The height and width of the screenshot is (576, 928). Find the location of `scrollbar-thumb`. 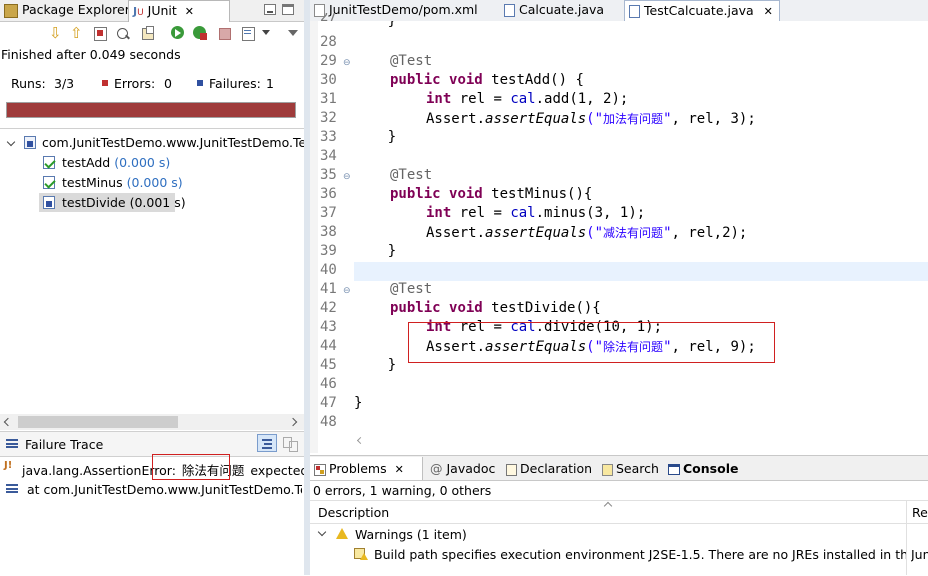

scrollbar-thumb is located at coordinates (98, 422).